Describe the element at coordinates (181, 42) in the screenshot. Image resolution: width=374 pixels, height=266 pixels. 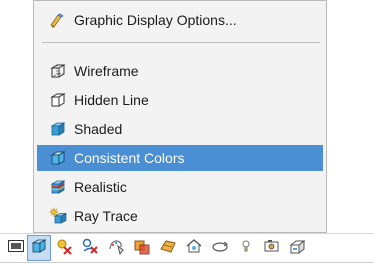
I see `menu-separator` at that location.